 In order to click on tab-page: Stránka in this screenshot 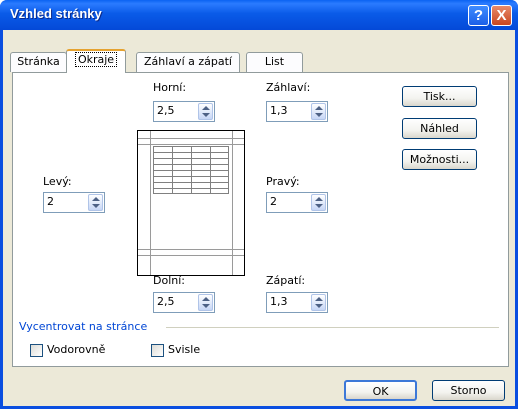, I will do `click(38, 62)`.